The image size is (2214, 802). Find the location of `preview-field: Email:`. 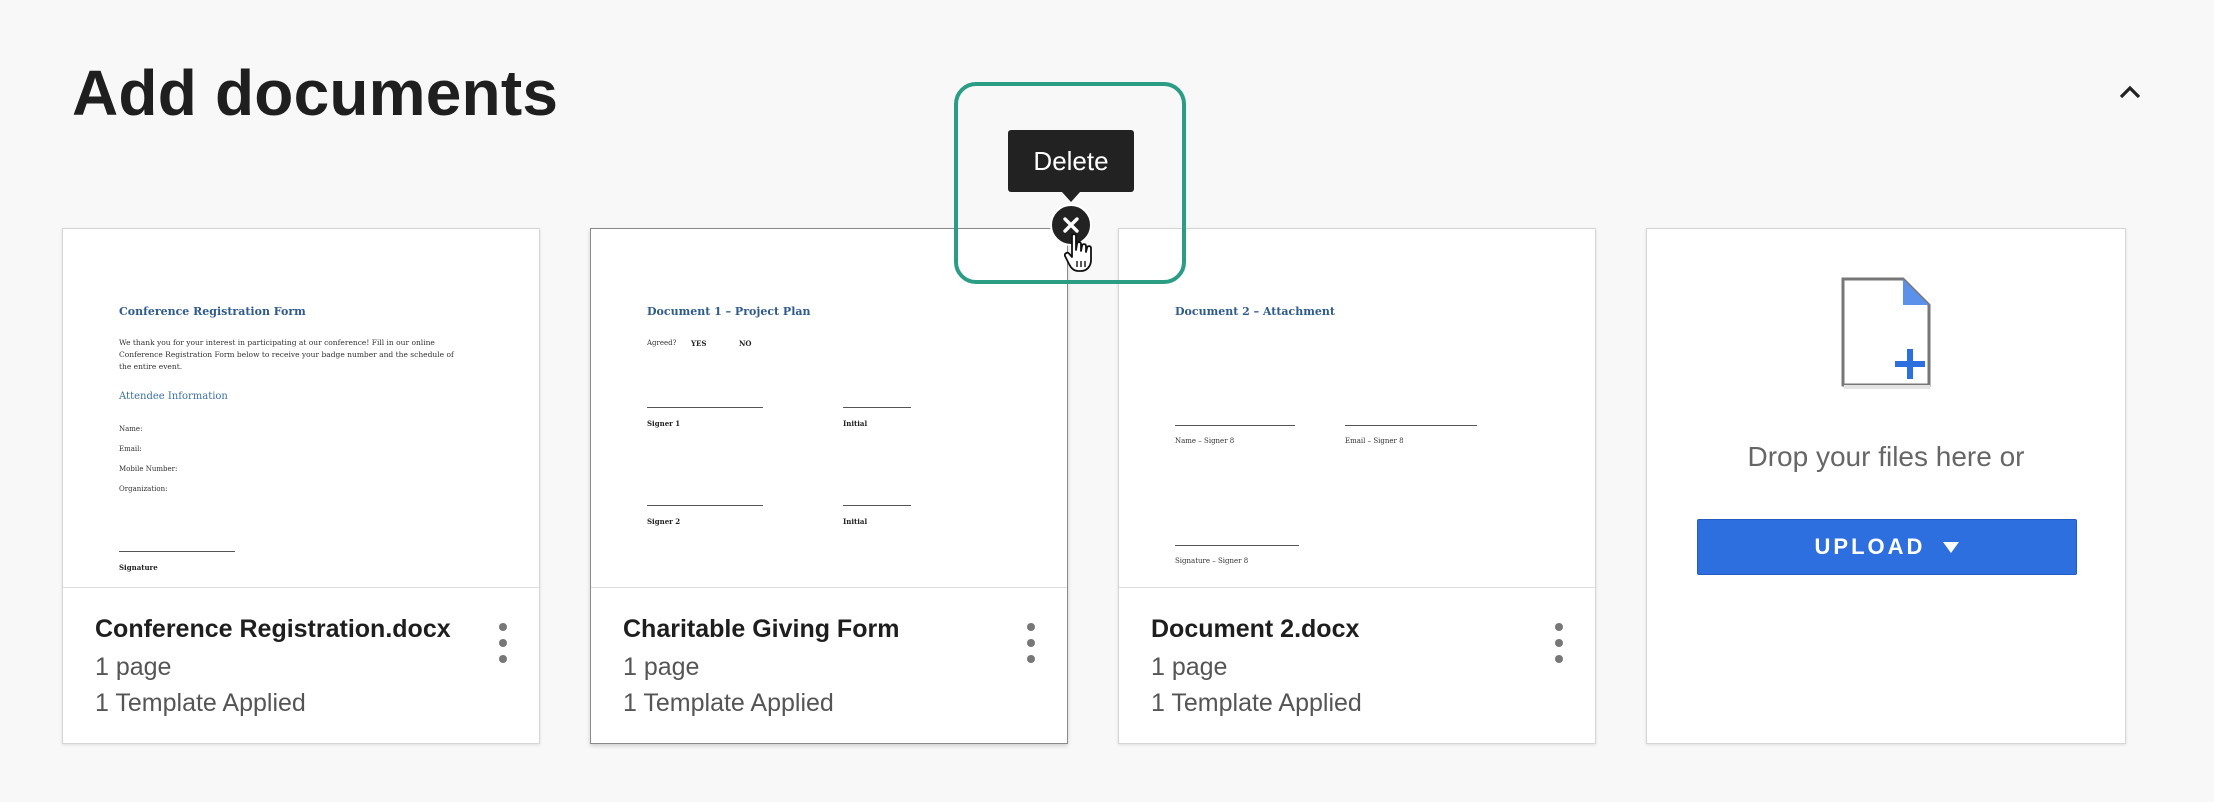

preview-field: Email: is located at coordinates (130, 449).